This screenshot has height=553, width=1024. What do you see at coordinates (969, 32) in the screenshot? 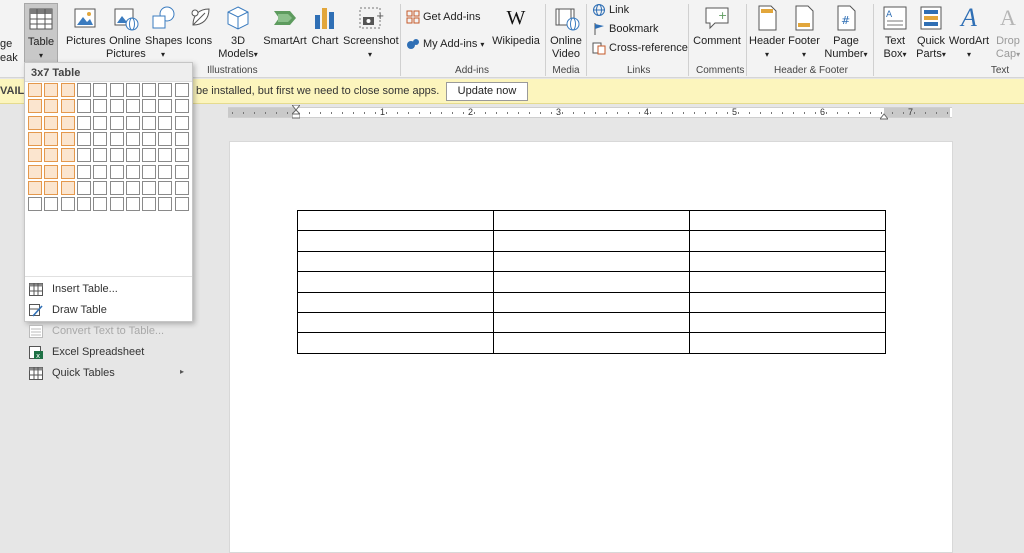
I see `wordart-button: A WordArt ▾` at bounding box center [969, 32].